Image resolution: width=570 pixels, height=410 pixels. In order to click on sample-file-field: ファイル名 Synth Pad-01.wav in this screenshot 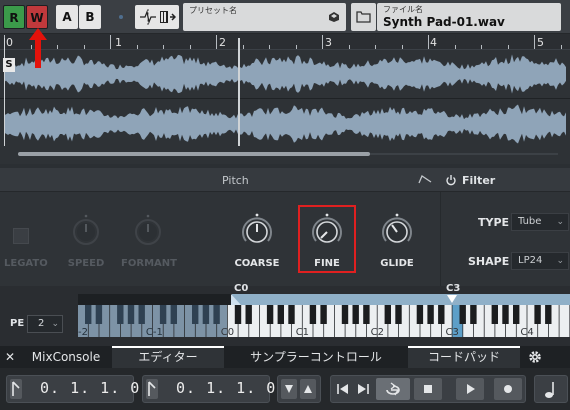, I will do `click(469, 17)`.